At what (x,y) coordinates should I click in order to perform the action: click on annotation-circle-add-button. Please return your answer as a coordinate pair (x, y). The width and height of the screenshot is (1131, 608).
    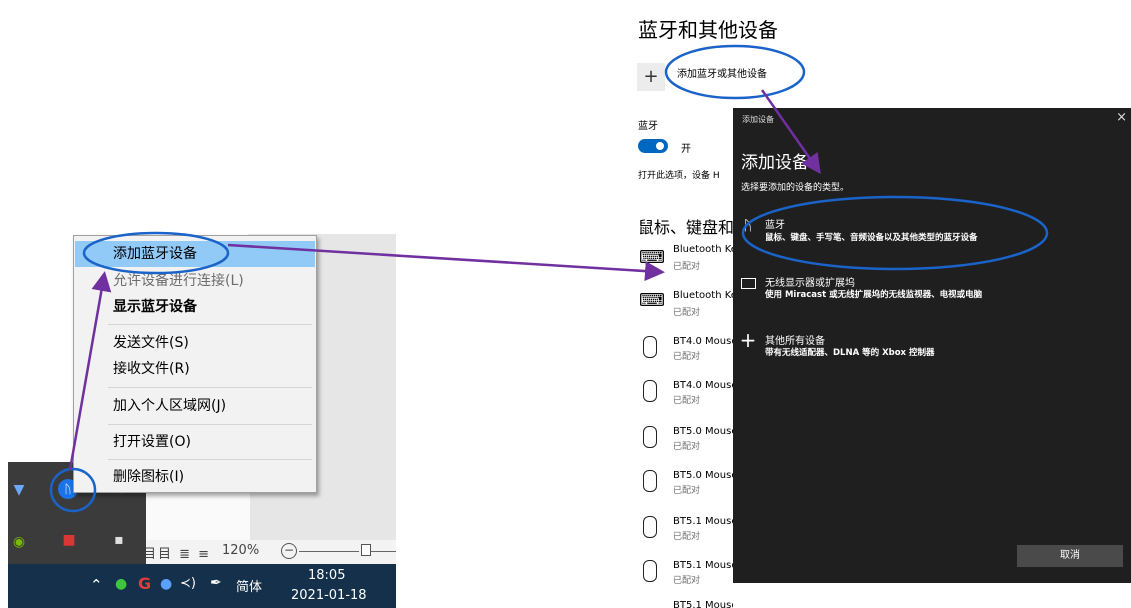
    Looking at the image, I should click on (735, 72).